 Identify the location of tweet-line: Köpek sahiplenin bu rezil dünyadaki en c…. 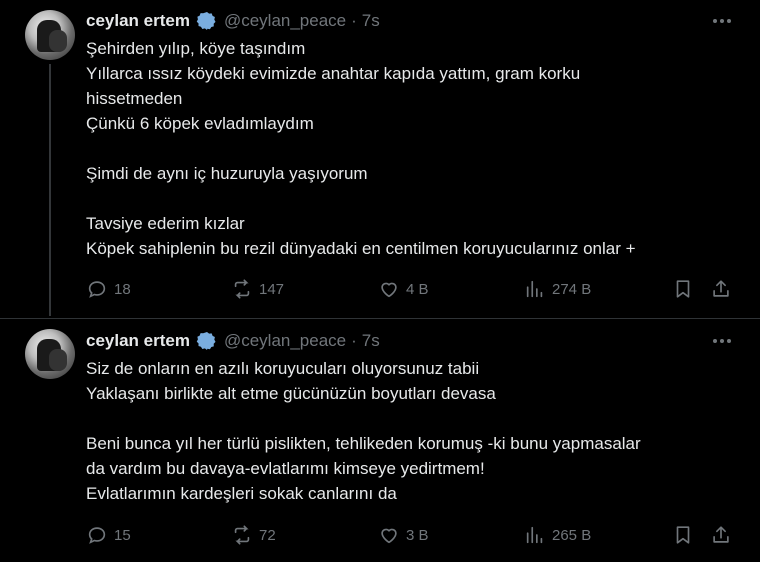
(361, 248).